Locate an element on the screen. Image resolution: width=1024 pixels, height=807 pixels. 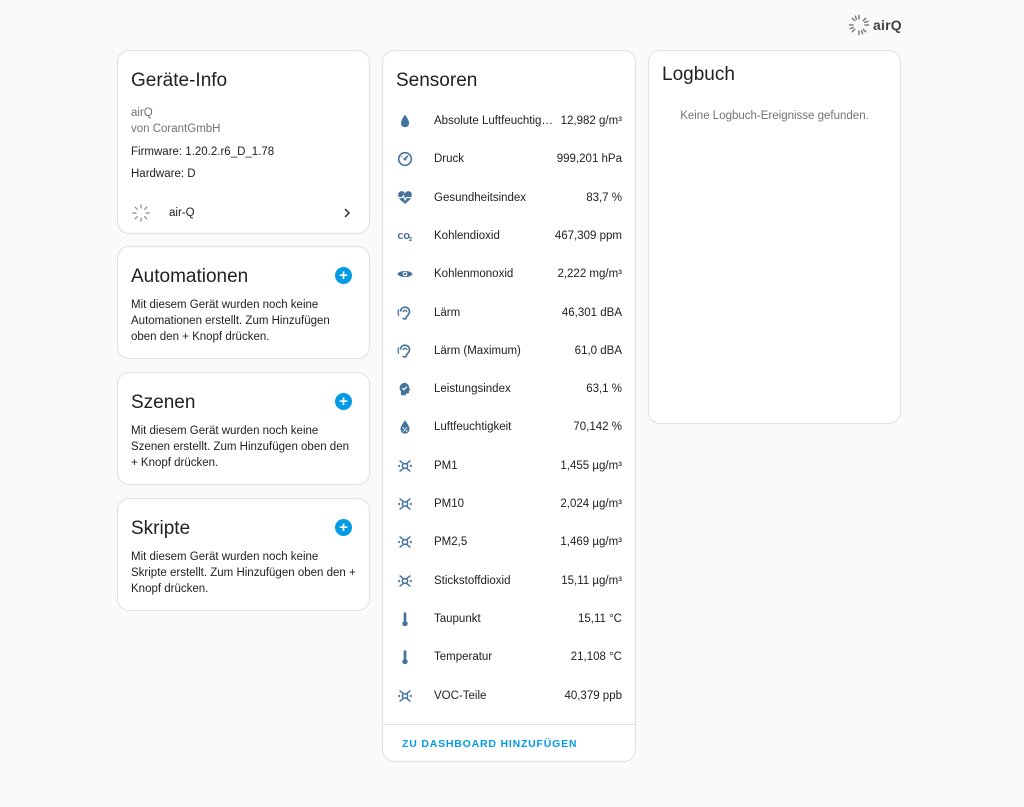
sensor-value: 15,11 µg/m³ is located at coordinates (591, 580).